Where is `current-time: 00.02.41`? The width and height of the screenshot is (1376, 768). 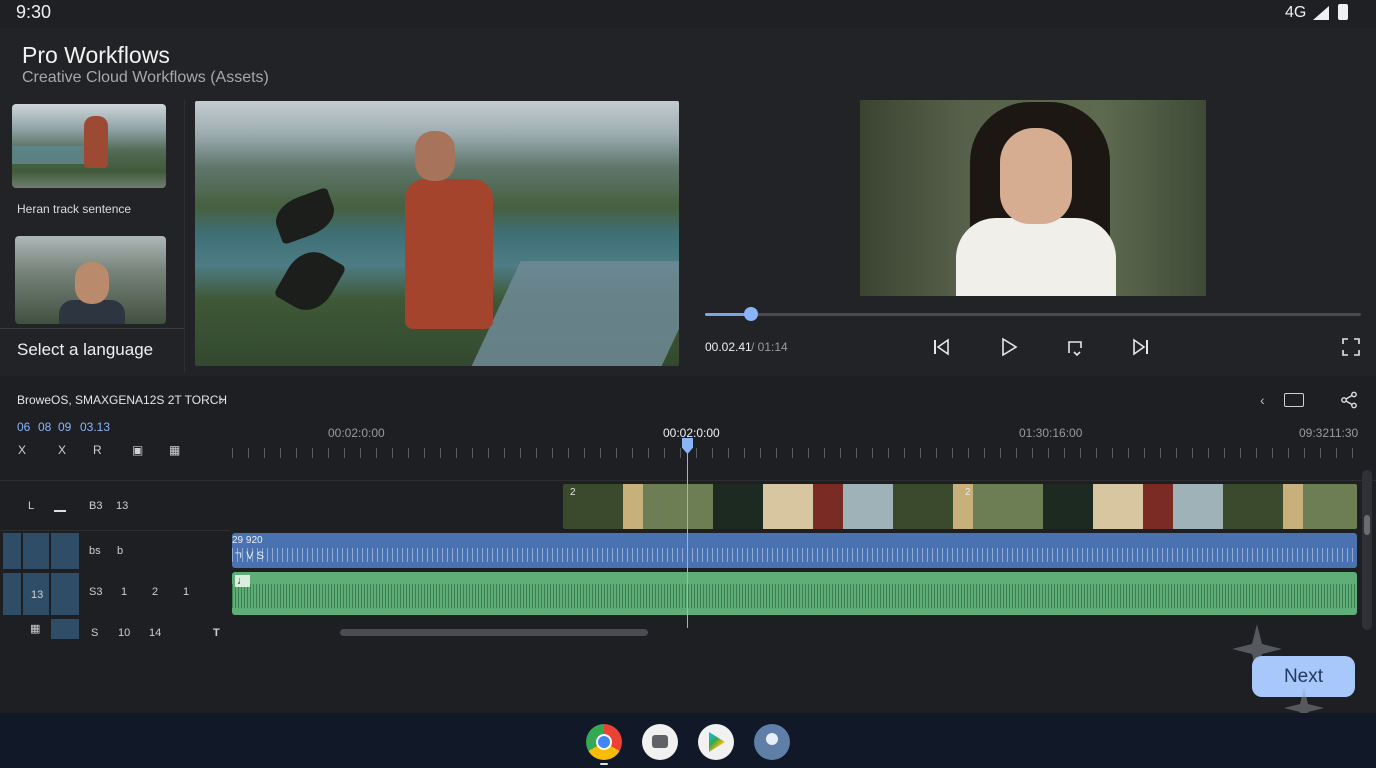
current-time: 00.02.41 is located at coordinates (728, 347).